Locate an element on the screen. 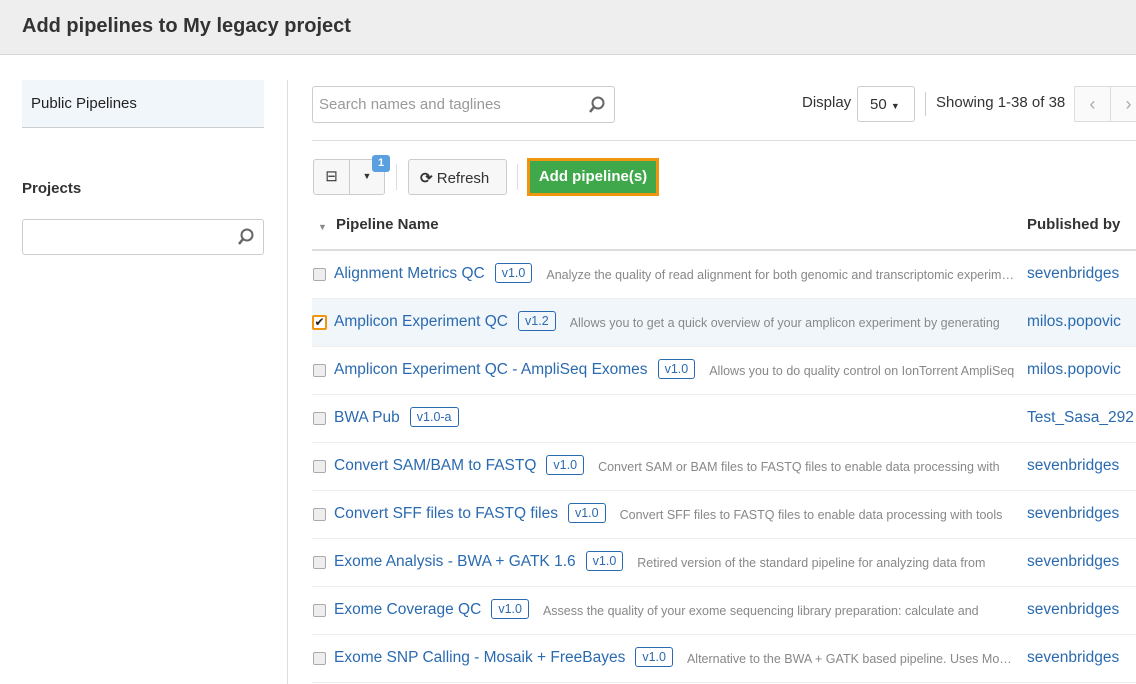  projects-label: Projects is located at coordinates (52, 188).